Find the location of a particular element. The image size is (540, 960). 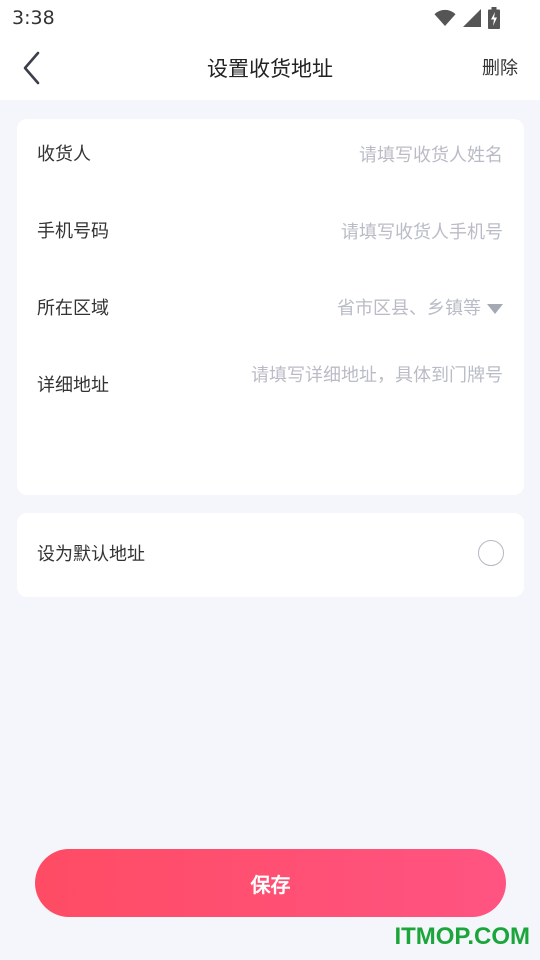

detail-address-textarea is located at coordinates (360, 418).